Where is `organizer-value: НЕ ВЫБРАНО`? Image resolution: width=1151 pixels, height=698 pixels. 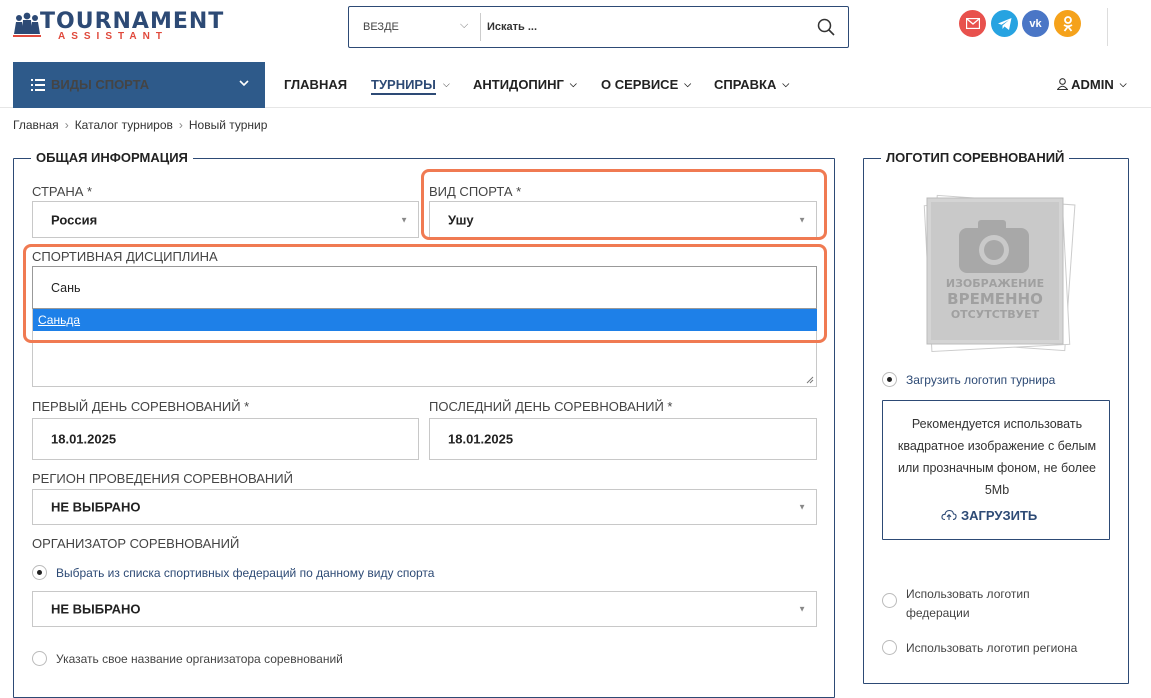 organizer-value: НЕ ВЫБРАНО is located at coordinates (96, 609).